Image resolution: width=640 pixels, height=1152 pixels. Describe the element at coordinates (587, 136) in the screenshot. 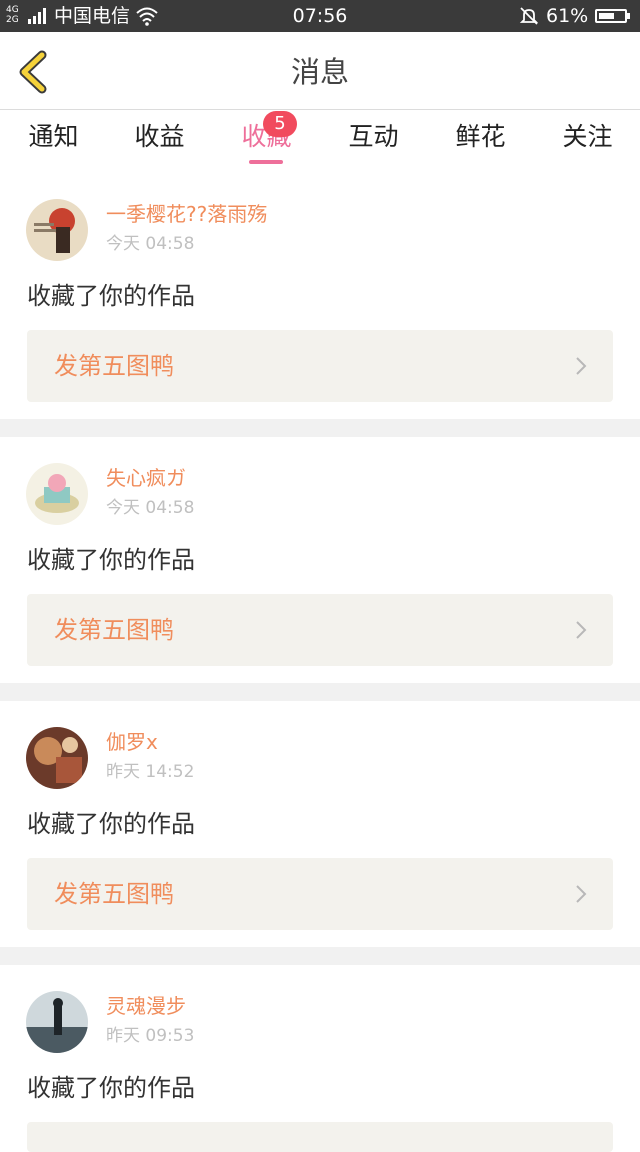

I see `tab-label: 关注` at that location.